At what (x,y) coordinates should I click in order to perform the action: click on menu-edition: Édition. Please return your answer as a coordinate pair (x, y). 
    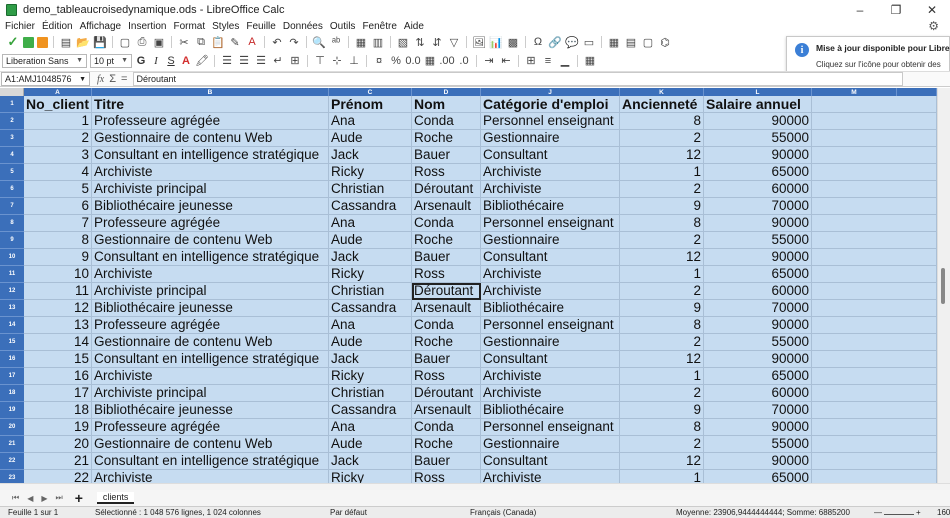
    Looking at the image, I should click on (57, 26).